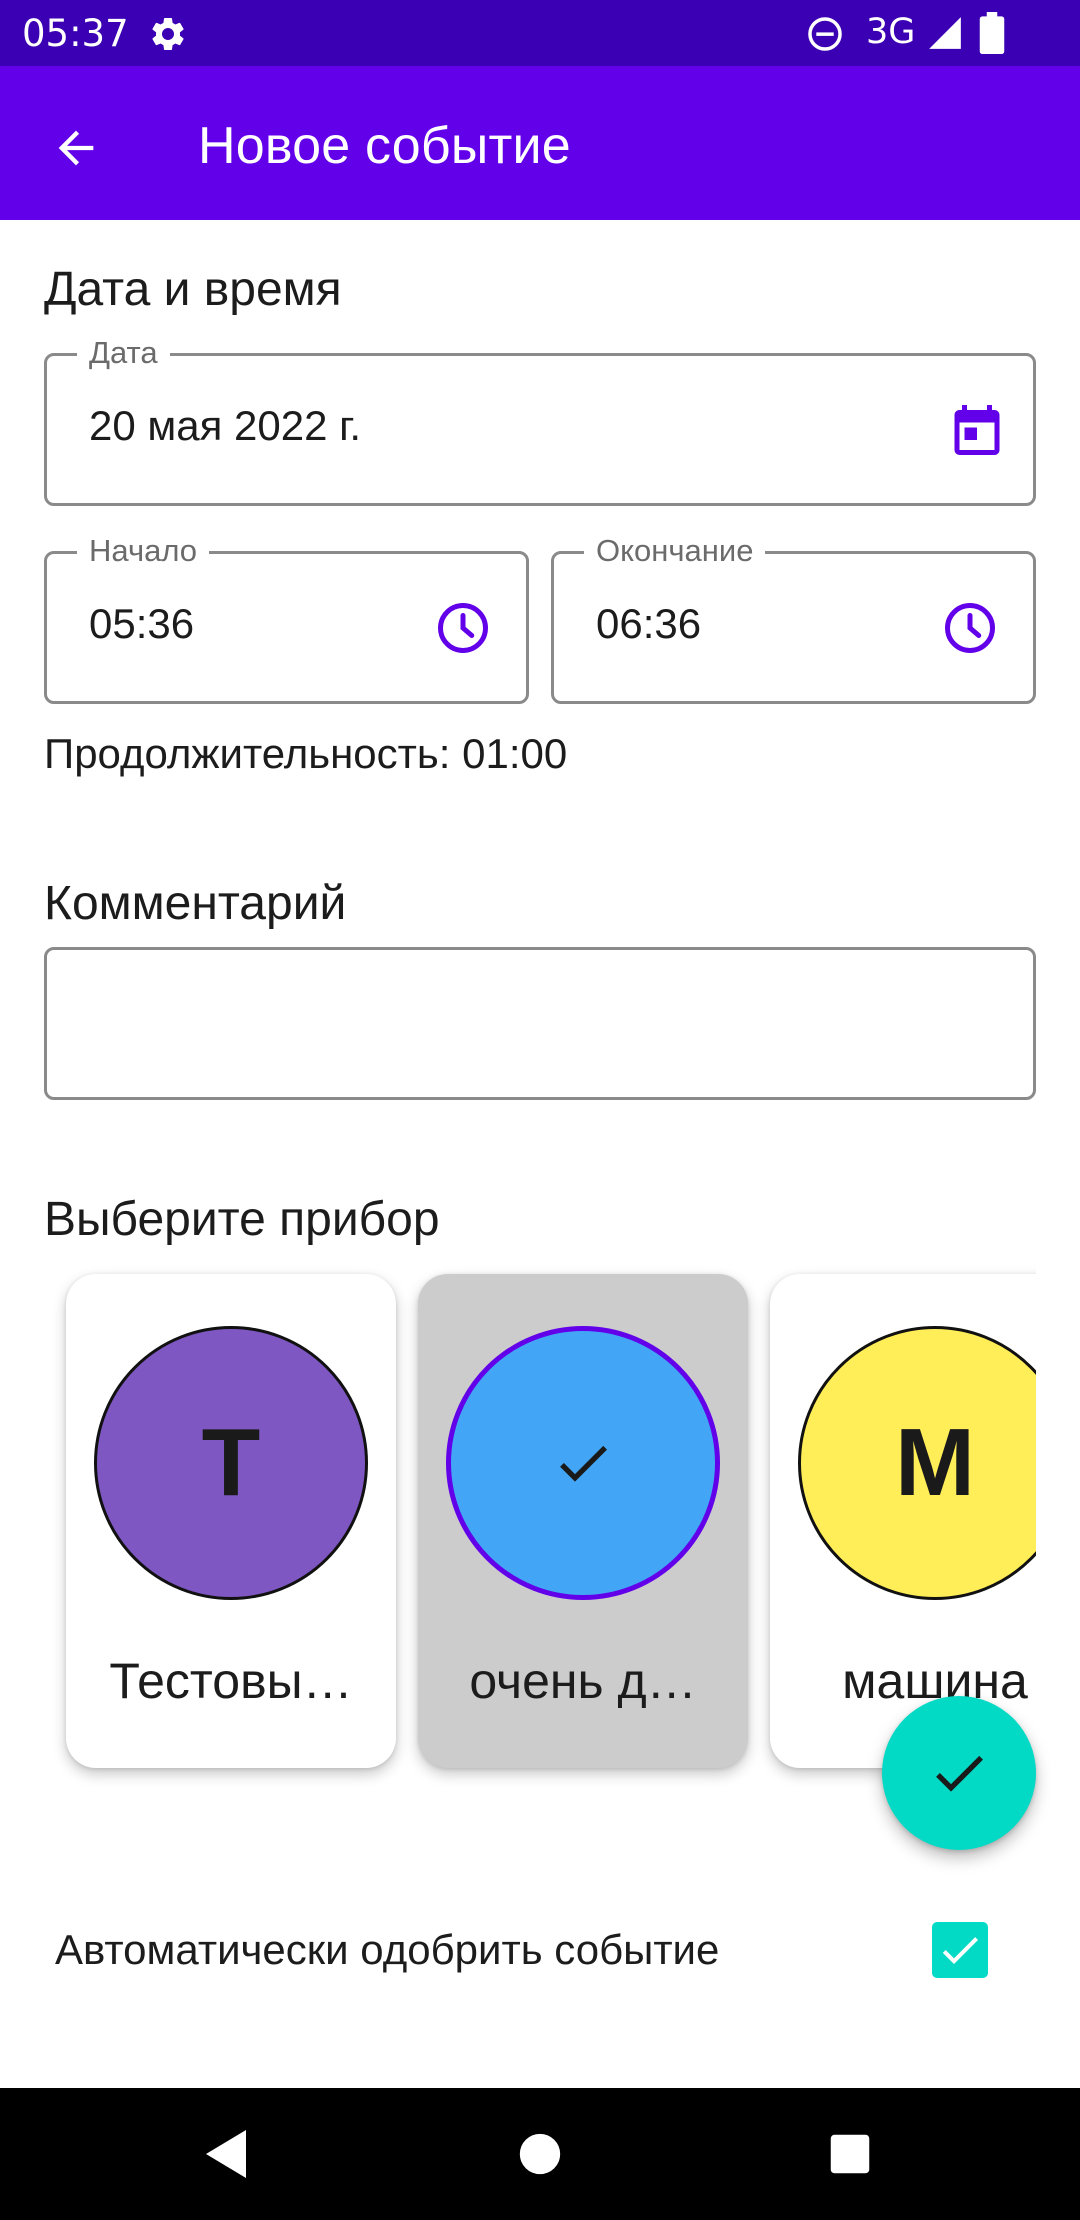  Describe the element at coordinates (242, 1219) in the screenshot. I see `device-heading: Выберите прибор` at that location.